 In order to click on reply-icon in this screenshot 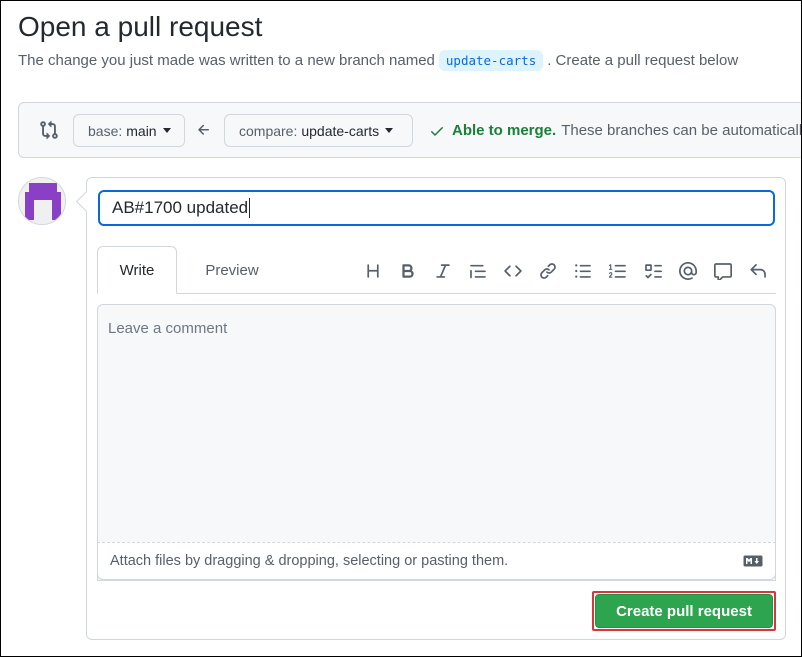, I will do `click(757, 271)`.